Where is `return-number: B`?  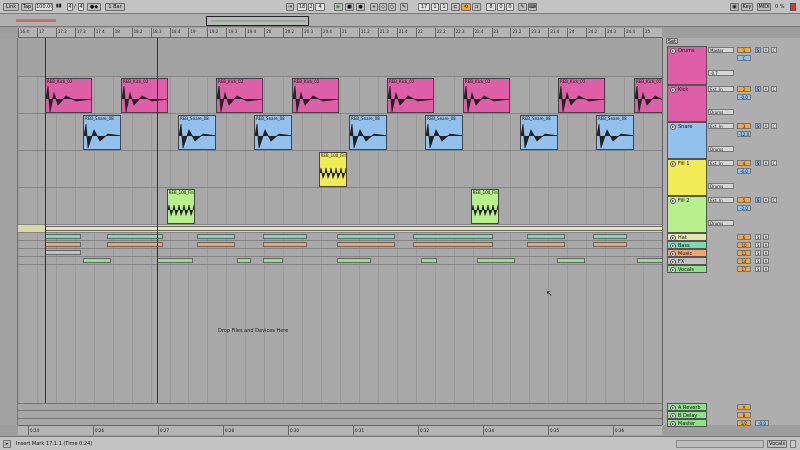 return-number: B is located at coordinates (744, 415).